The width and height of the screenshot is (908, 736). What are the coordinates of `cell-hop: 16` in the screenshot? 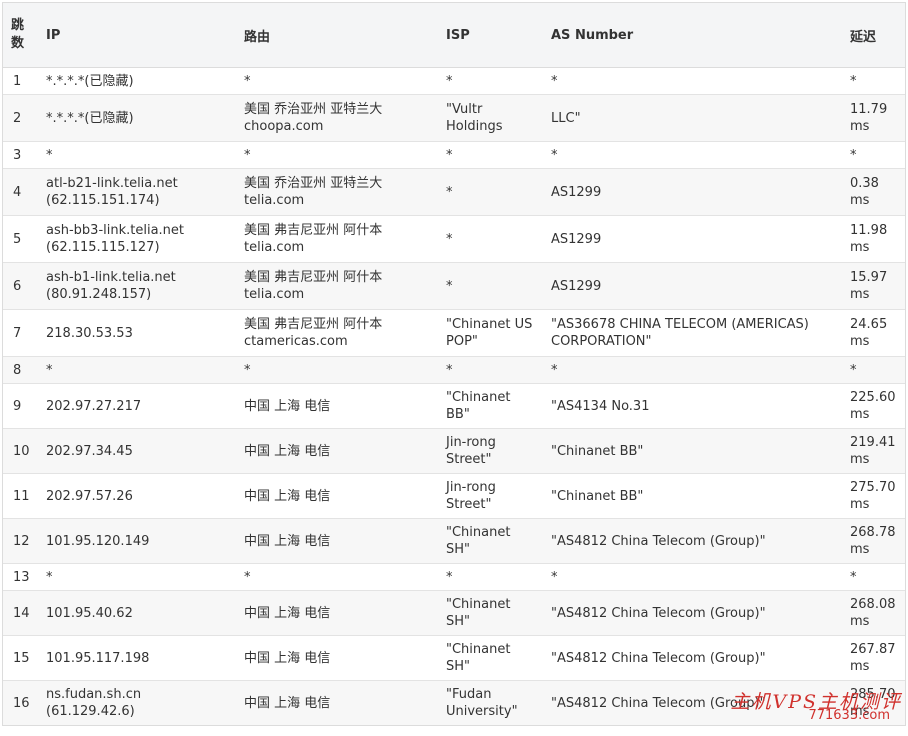 It's located at (19, 702).